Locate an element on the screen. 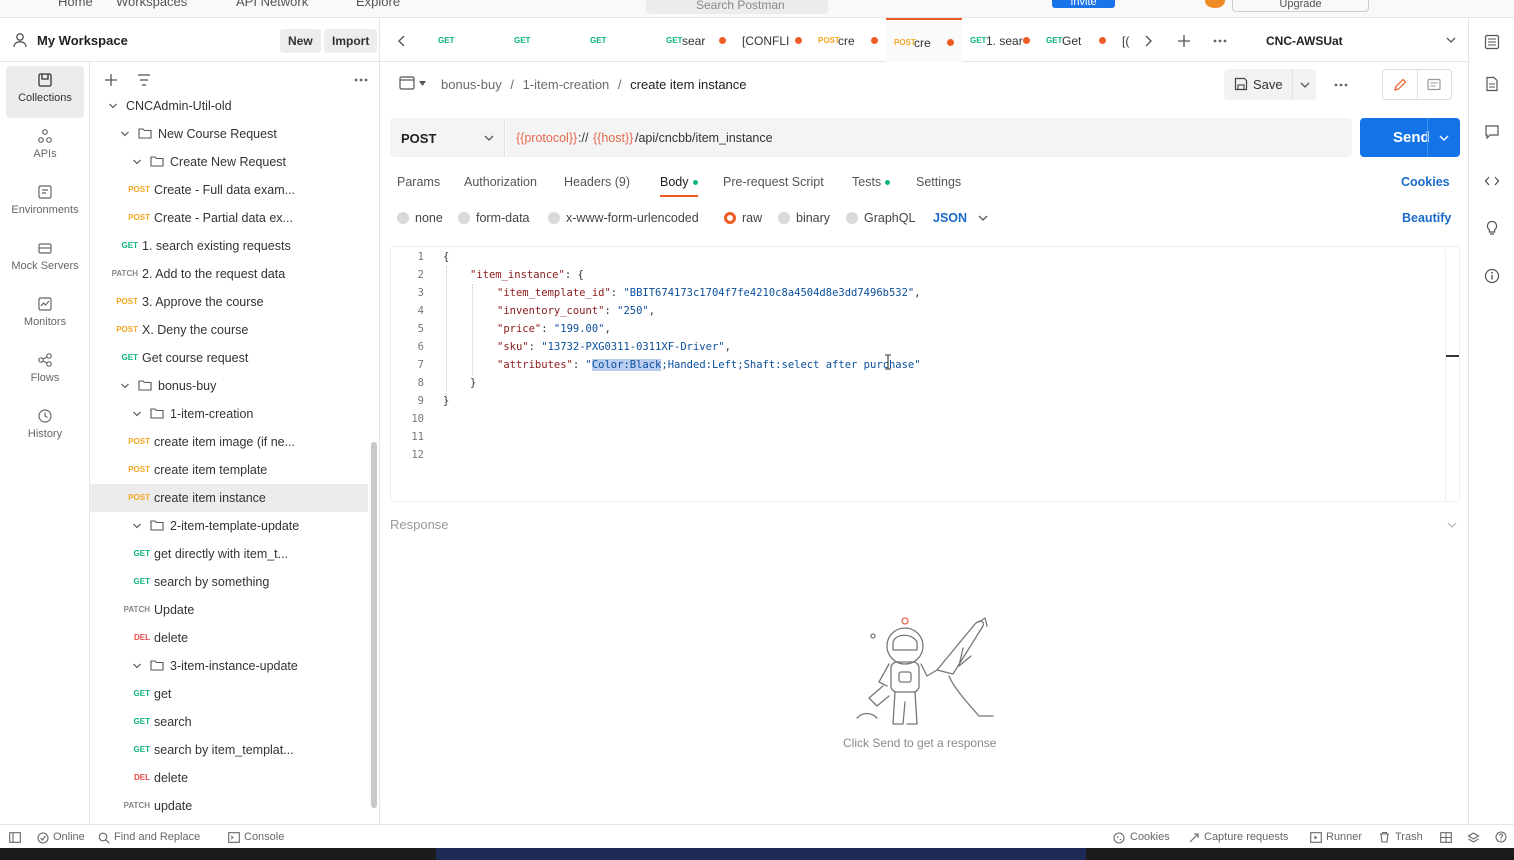 Image resolution: width=1514 pixels, height=860 pixels. breadcrumb-collection: bonus-buy is located at coordinates (471, 84).